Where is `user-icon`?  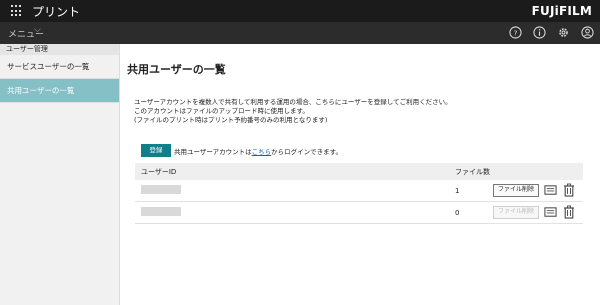 user-icon is located at coordinates (587, 32).